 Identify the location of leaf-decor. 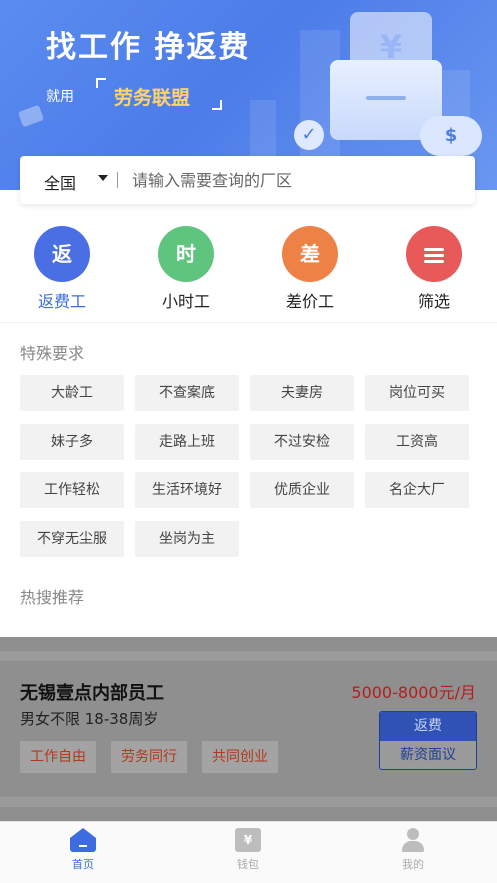
(31, 116).